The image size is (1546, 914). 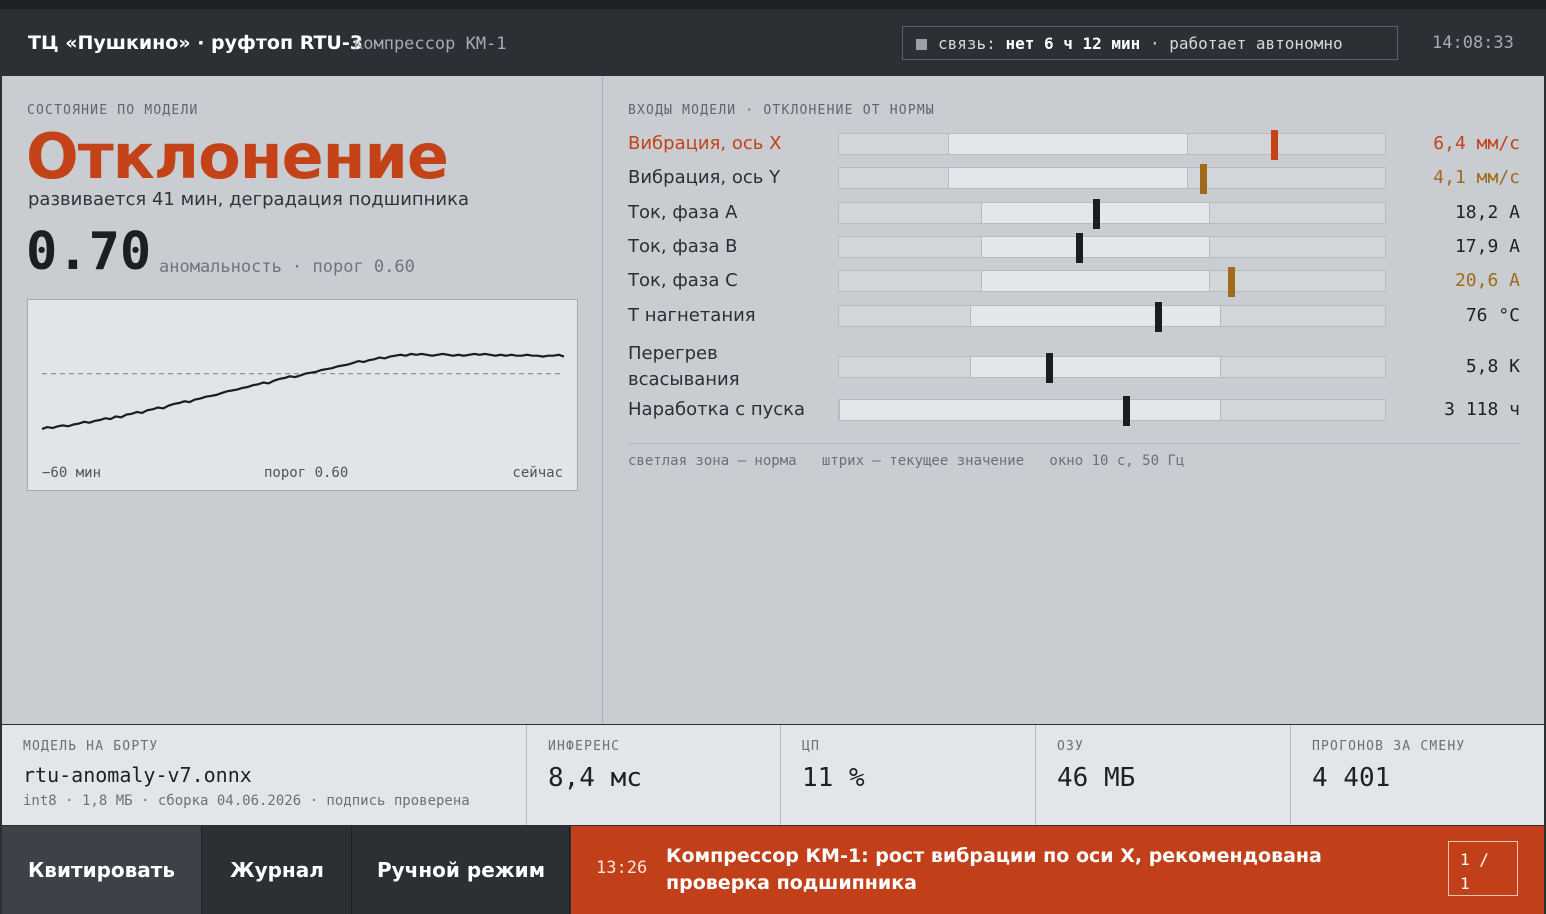 What do you see at coordinates (622, 868) in the screenshot?
I see `alert-time: 13:26` at bounding box center [622, 868].